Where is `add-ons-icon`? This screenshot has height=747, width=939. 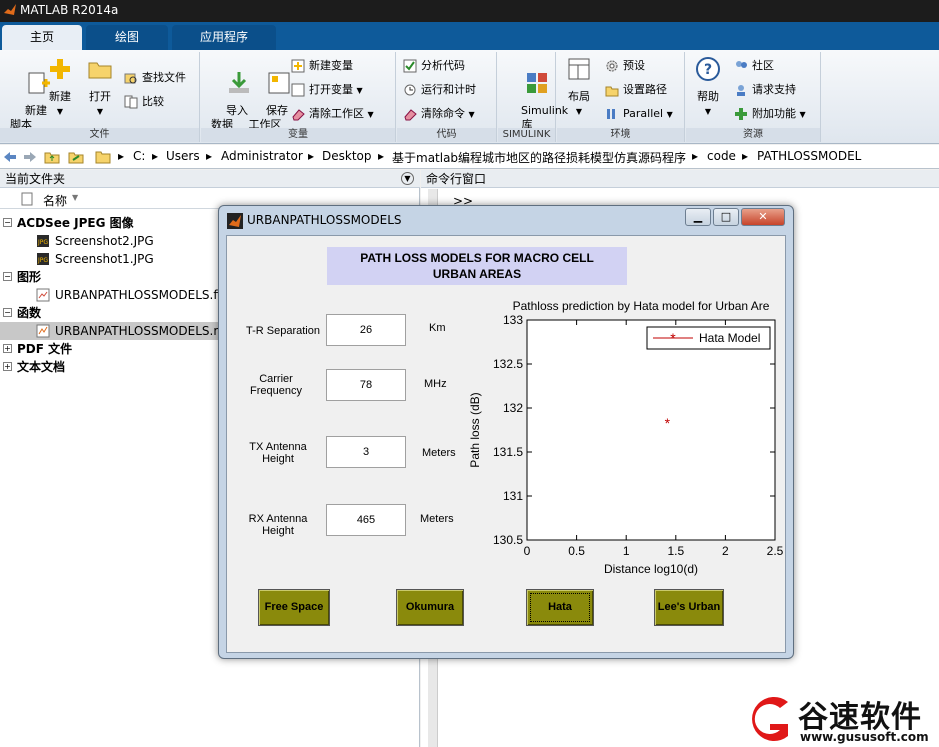
add-ons-icon is located at coordinates (741, 114).